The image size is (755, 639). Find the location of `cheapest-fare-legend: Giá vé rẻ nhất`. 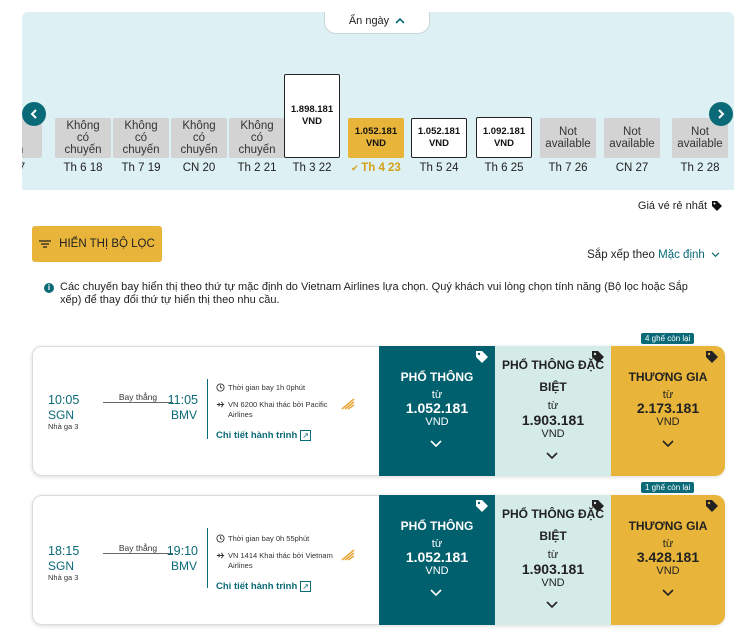

cheapest-fare-legend: Giá vé rẻ nhất is located at coordinates (680, 206).